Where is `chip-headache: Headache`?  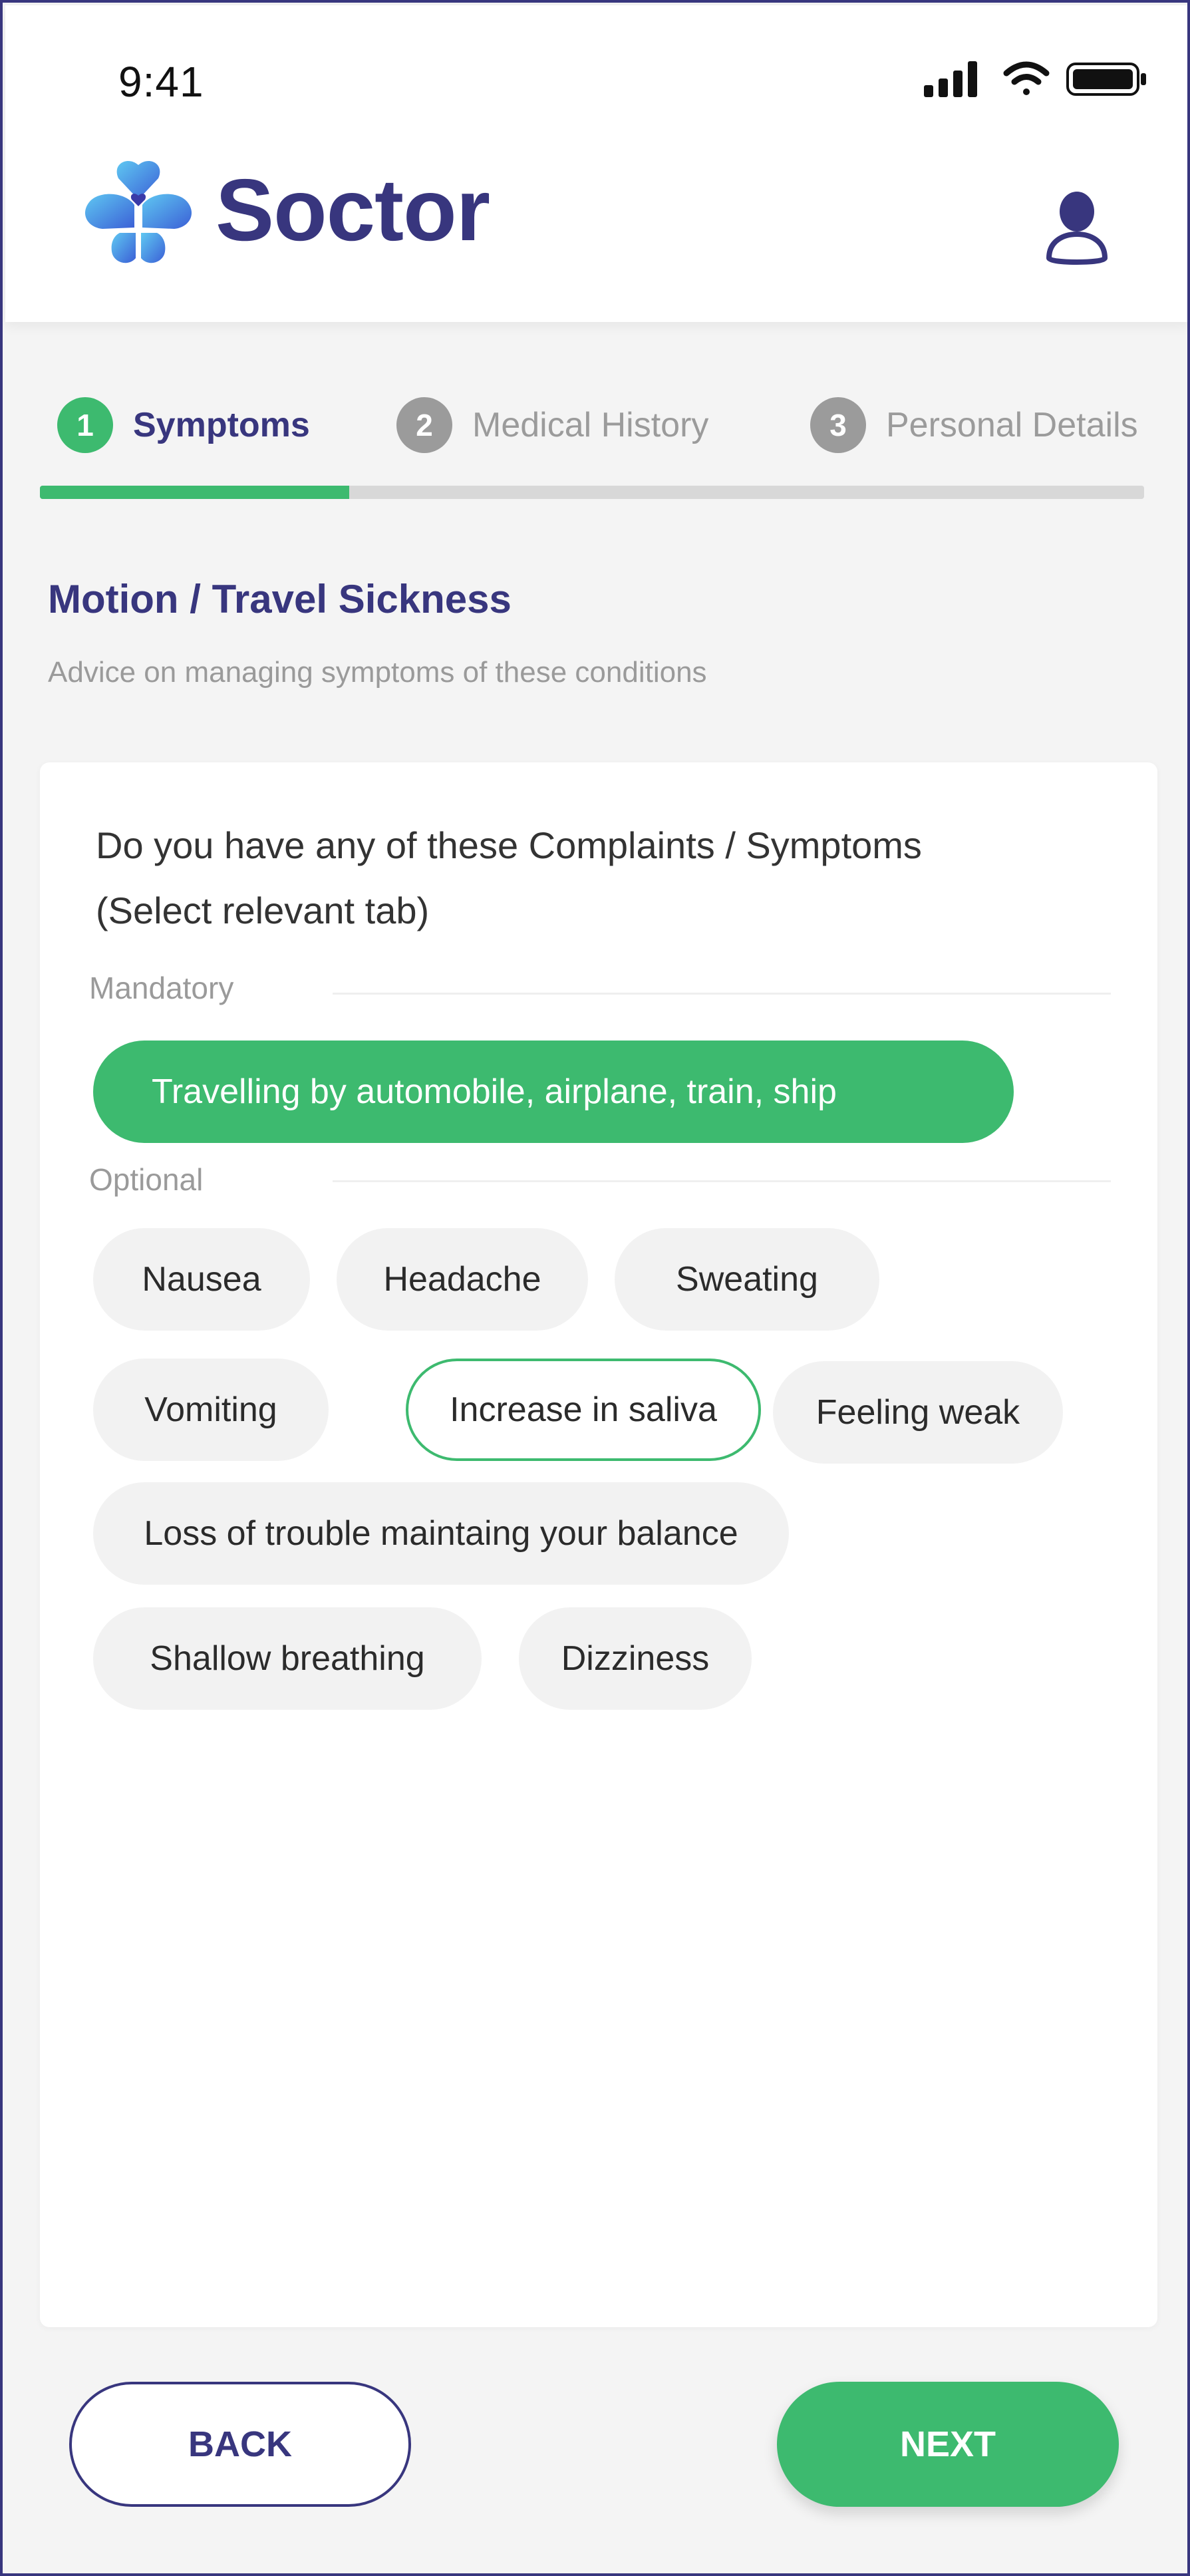 chip-headache: Headache is located at coordinates (462, 1279).